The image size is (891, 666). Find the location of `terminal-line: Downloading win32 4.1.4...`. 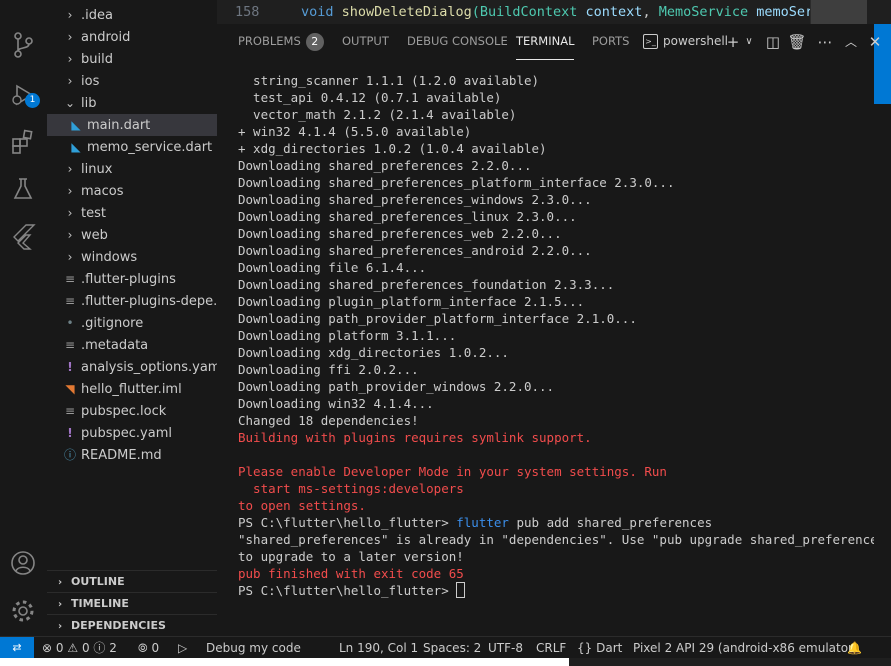

terminal-line: Downloading win32 4.1.4... is located at coordinates (336, 403).